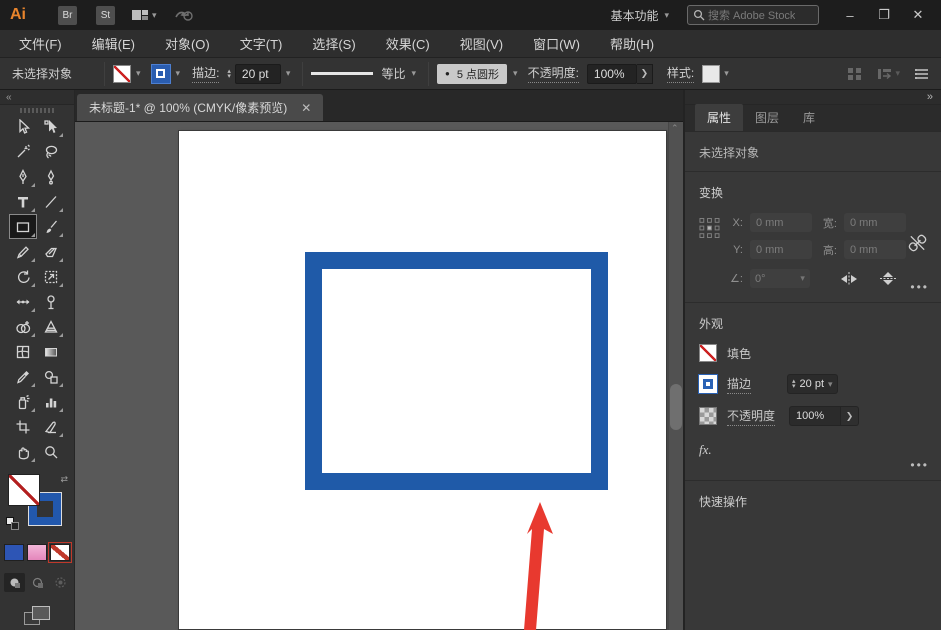 The height and width of the screenshot is (630, 941). Describe the element at coordinates (408, 43) in the screenshot. I see `menu-item-5: 效果(C)` at that location.